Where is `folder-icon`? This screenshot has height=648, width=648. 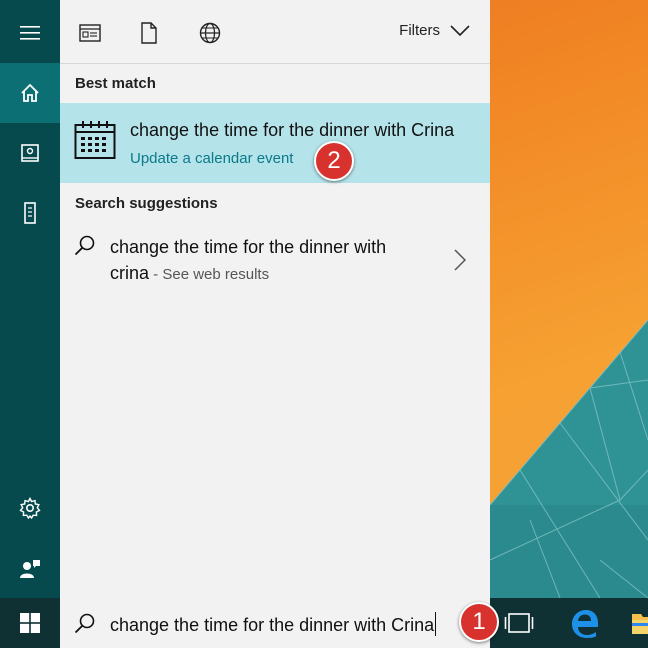 folder-icon is located at coordinates (640, 624).